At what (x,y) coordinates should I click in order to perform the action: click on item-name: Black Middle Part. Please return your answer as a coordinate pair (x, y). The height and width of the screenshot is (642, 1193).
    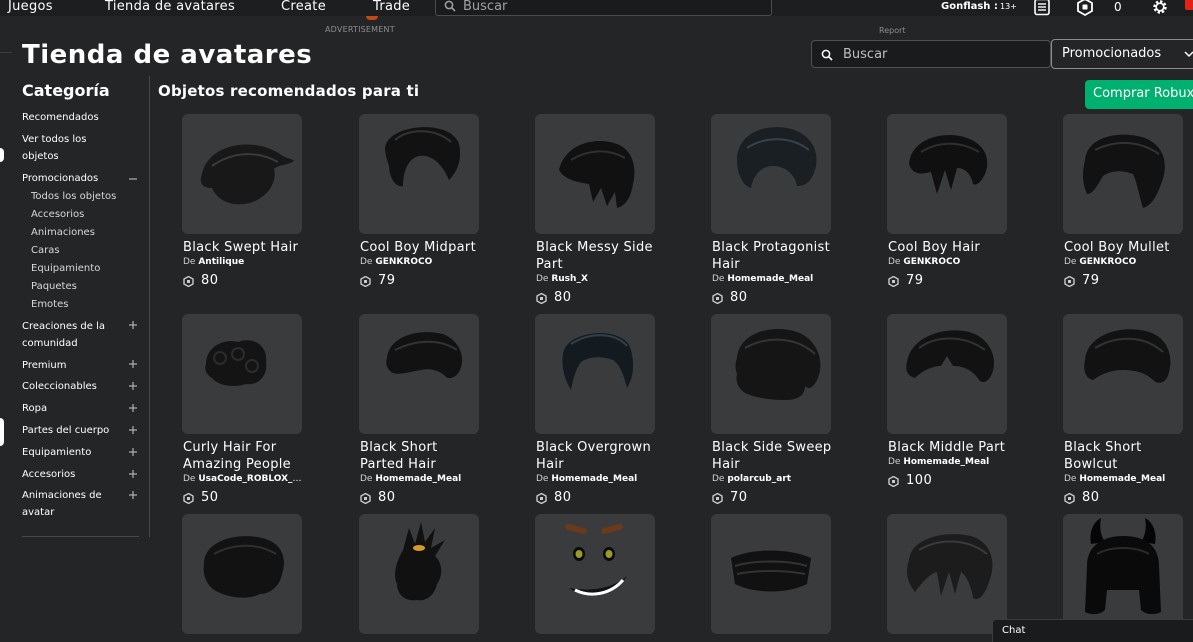
    Looking at the image, I should click on (949, 447).